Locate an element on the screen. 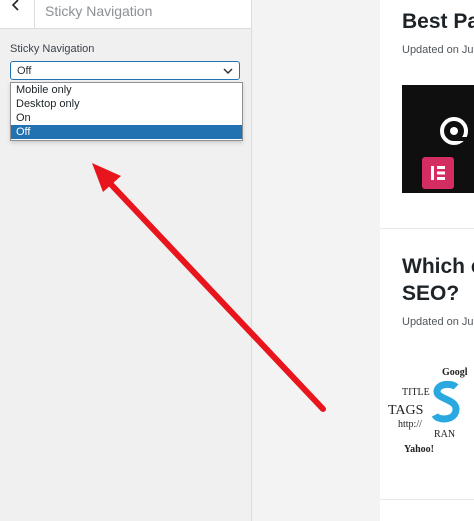 Image resolution: width=474 pixels, height=521 pixels. sticky-navigation-select: Off is located at coordinates (125, 70).